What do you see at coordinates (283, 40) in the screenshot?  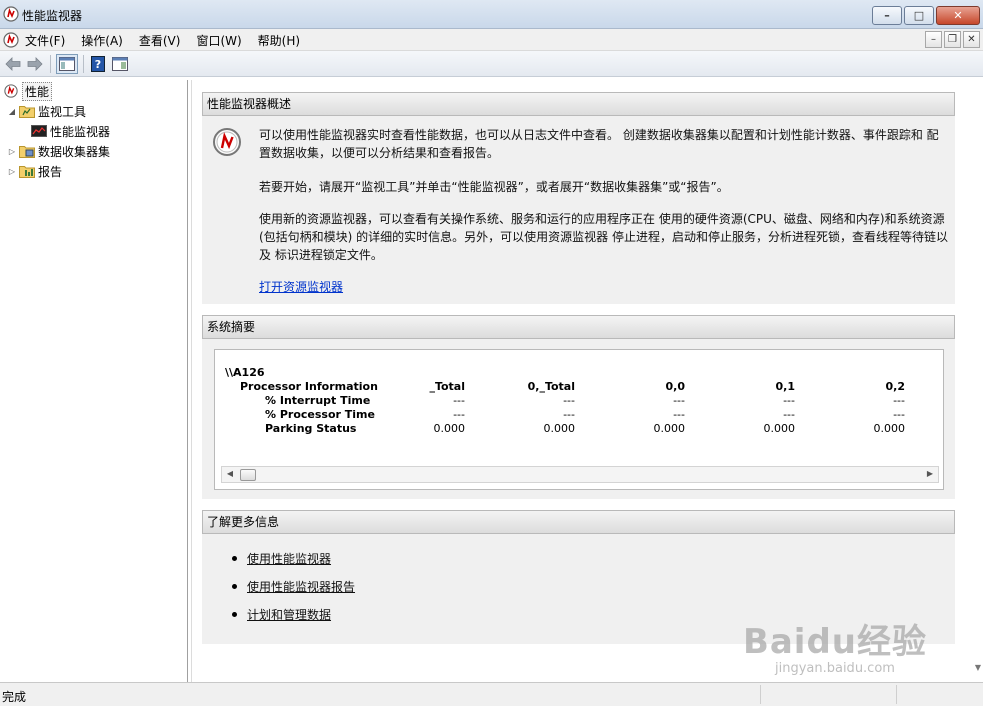 I see `menu-help: 帮助(H)` at bounding box center [283, 40].